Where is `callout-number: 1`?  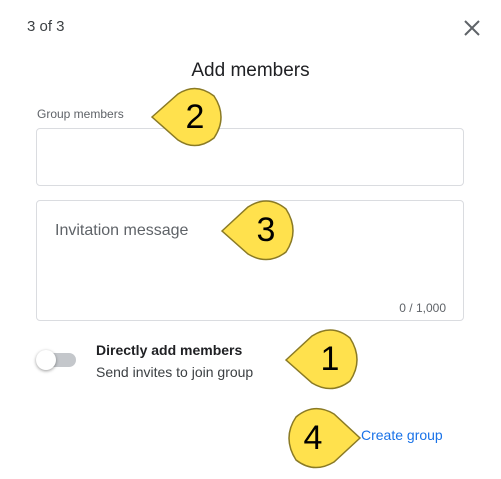
callout-number: 1 is located at coordinates (330, 359).